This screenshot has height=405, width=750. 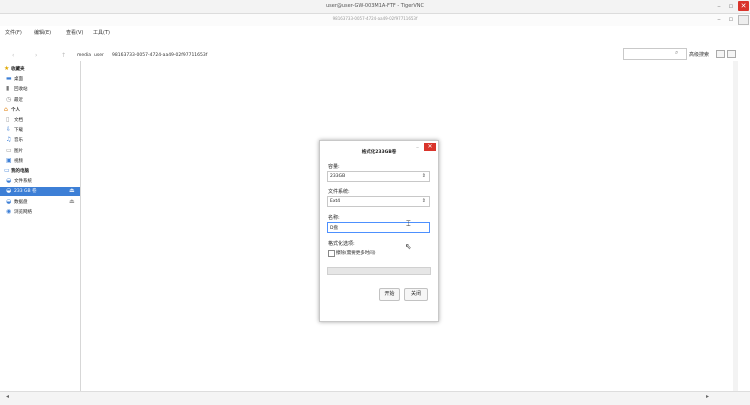 What do you see at coordinates (23, 212) in the screenshot?
I see `sidebar-item-label: 浏览网络` at bounding box center [23, 212].